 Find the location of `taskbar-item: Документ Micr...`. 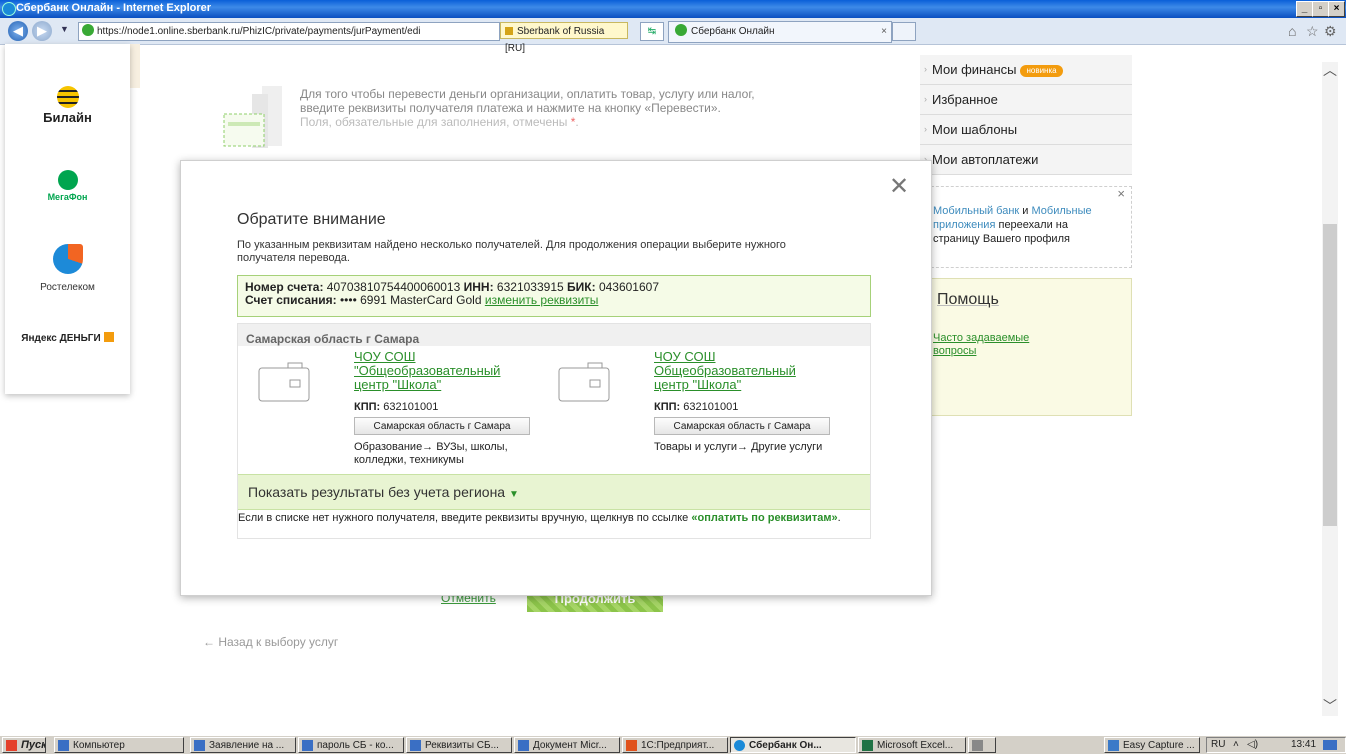

taskbar-item: Документ Micr... is located at coordinates (567, 745).